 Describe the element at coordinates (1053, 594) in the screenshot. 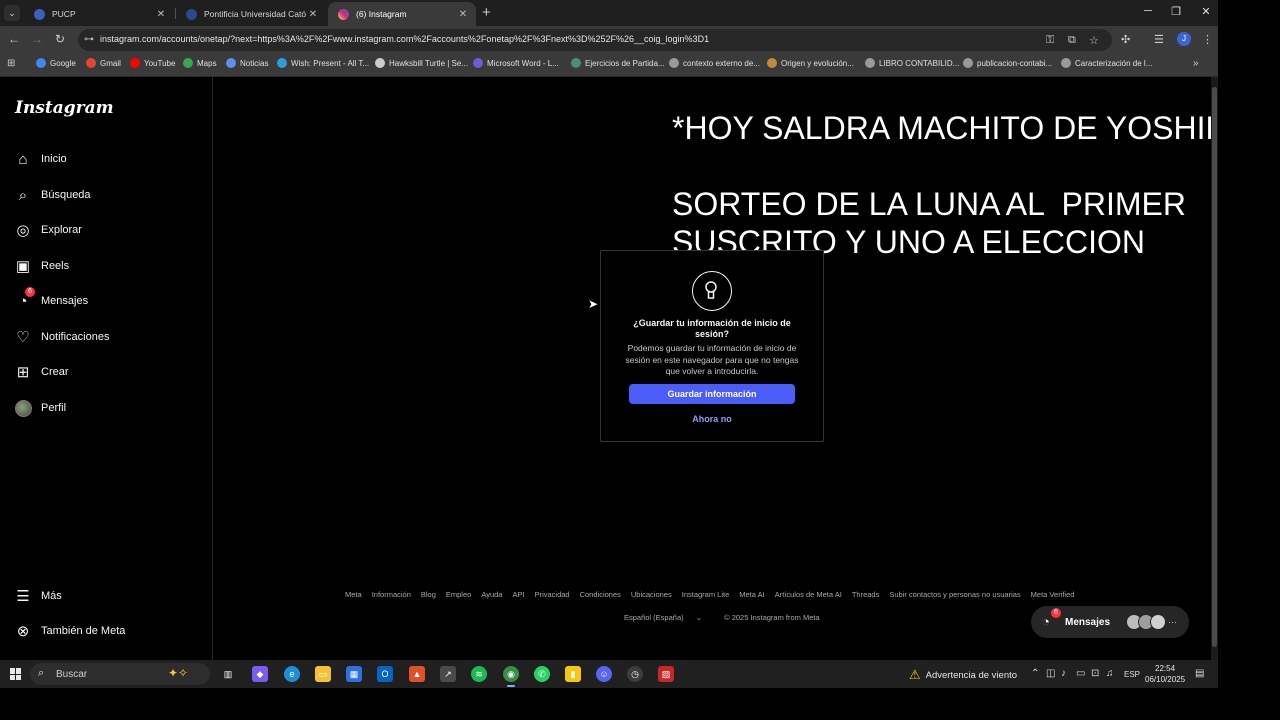

I see `footer-link: Meta Verified` at that location.